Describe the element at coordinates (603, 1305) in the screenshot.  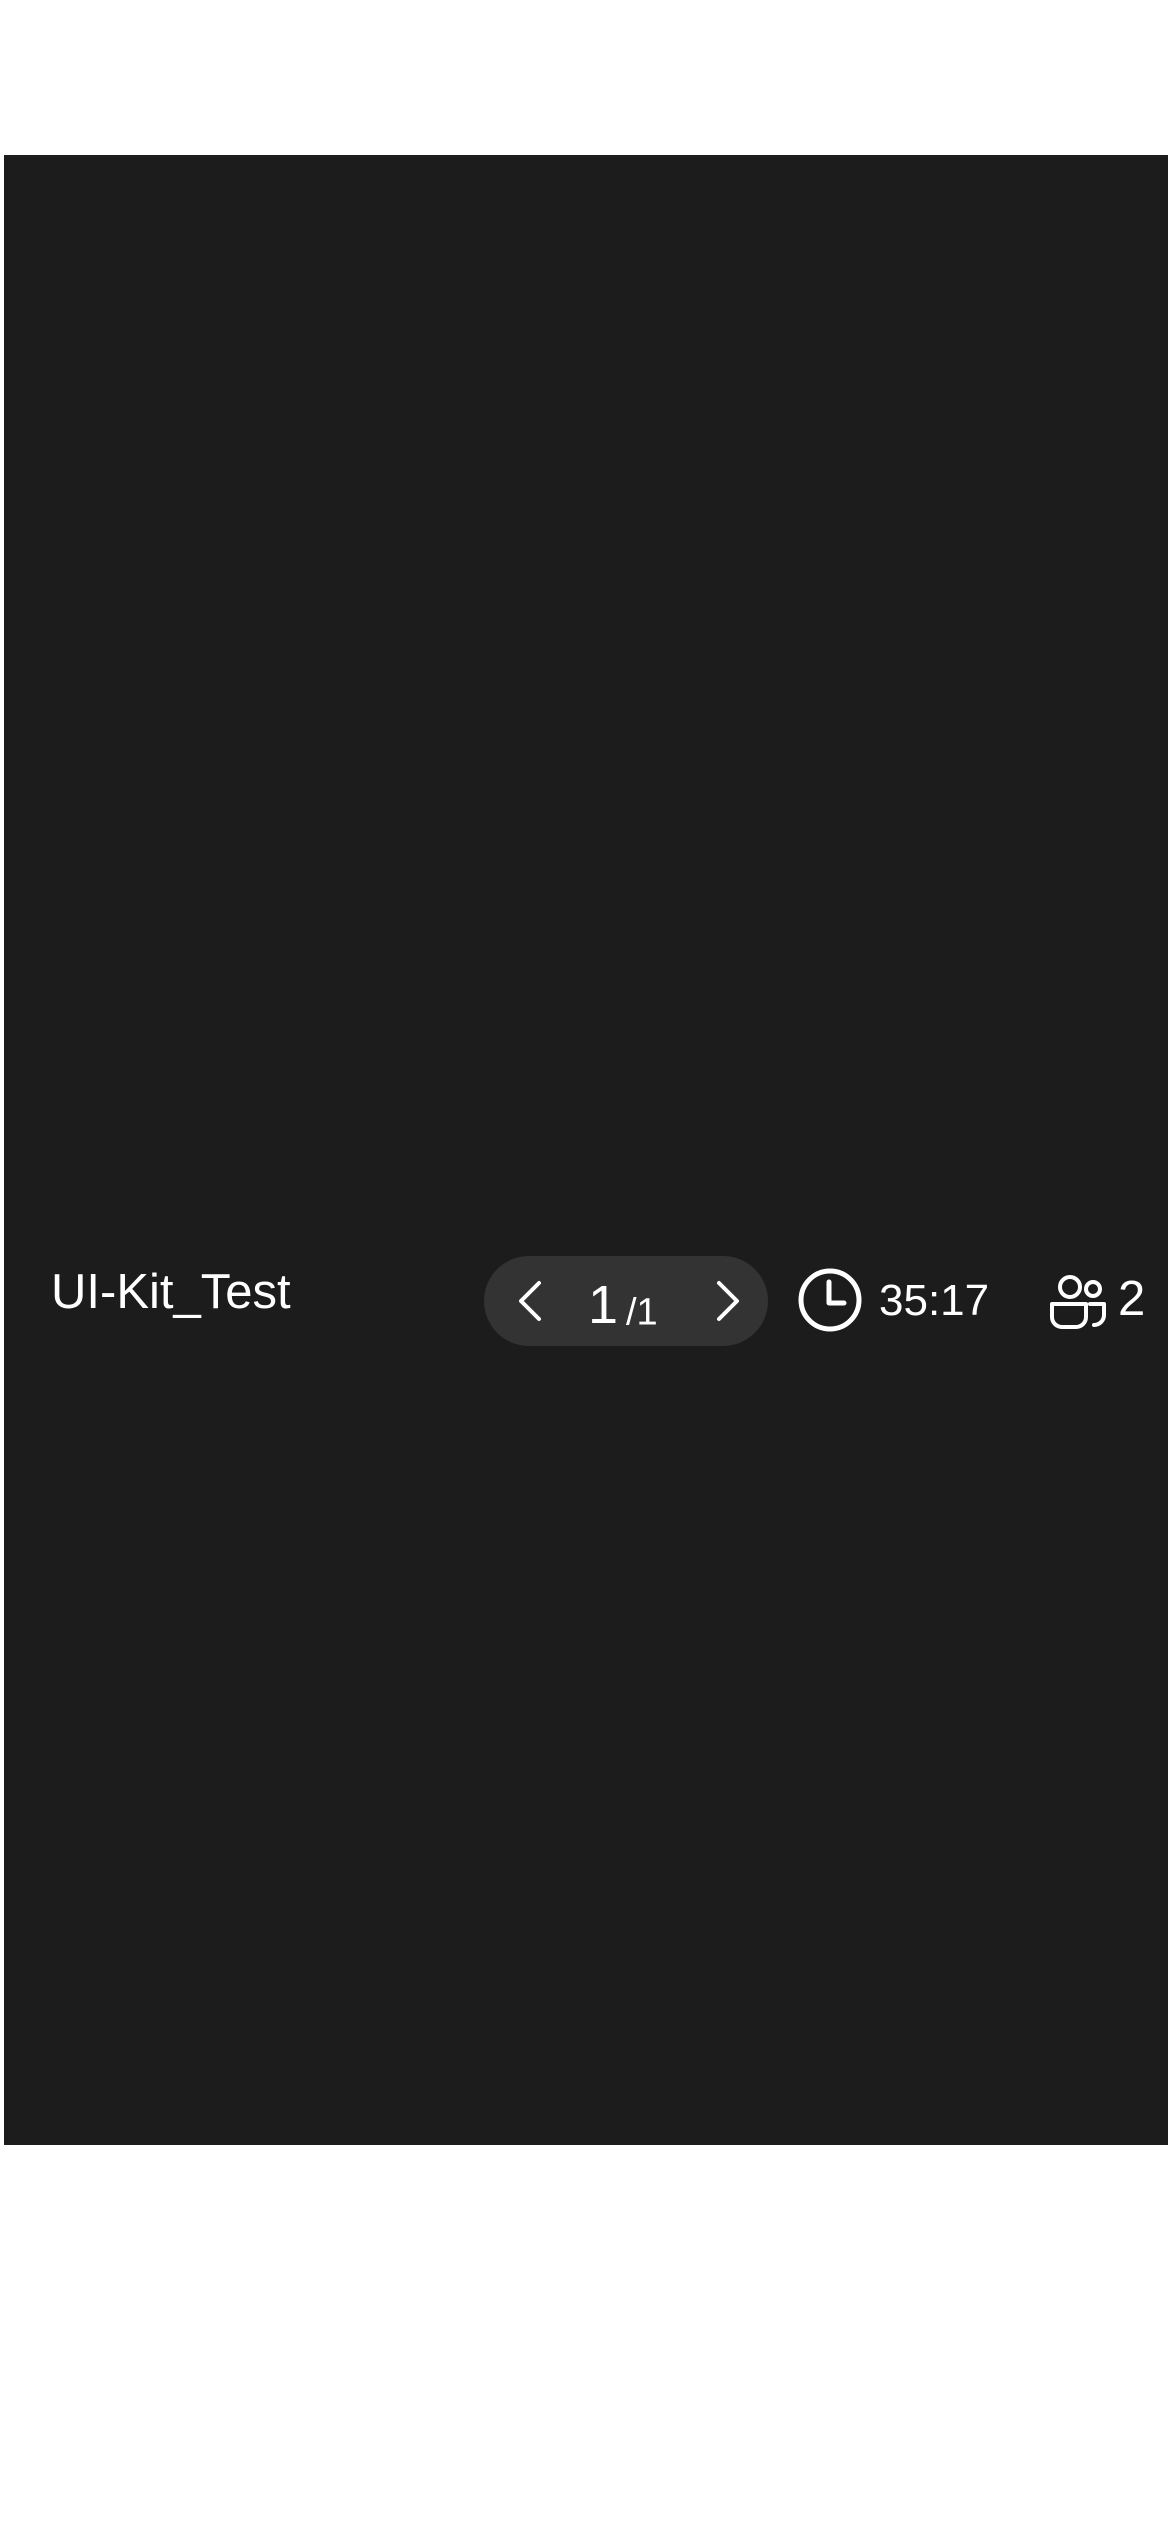
I see `current-page-number: 1` at that location.